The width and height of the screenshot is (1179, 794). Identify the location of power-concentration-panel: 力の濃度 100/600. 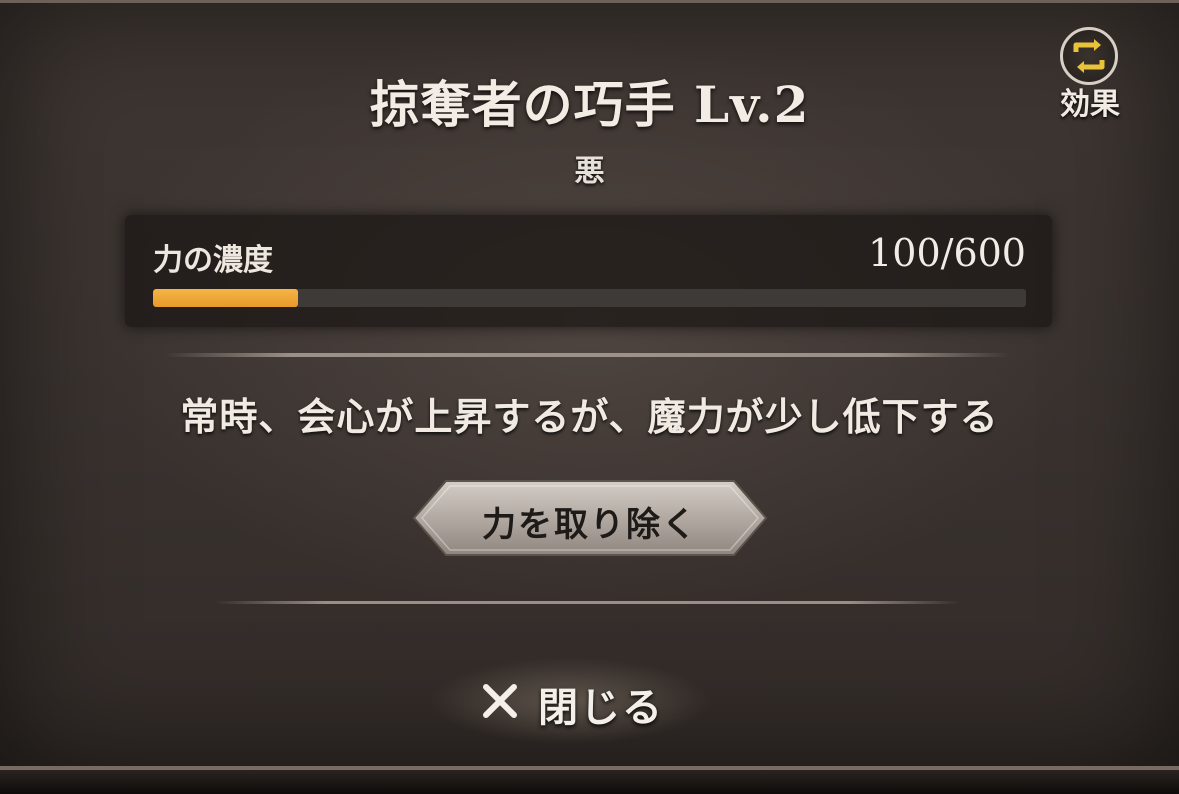
(588, 271).